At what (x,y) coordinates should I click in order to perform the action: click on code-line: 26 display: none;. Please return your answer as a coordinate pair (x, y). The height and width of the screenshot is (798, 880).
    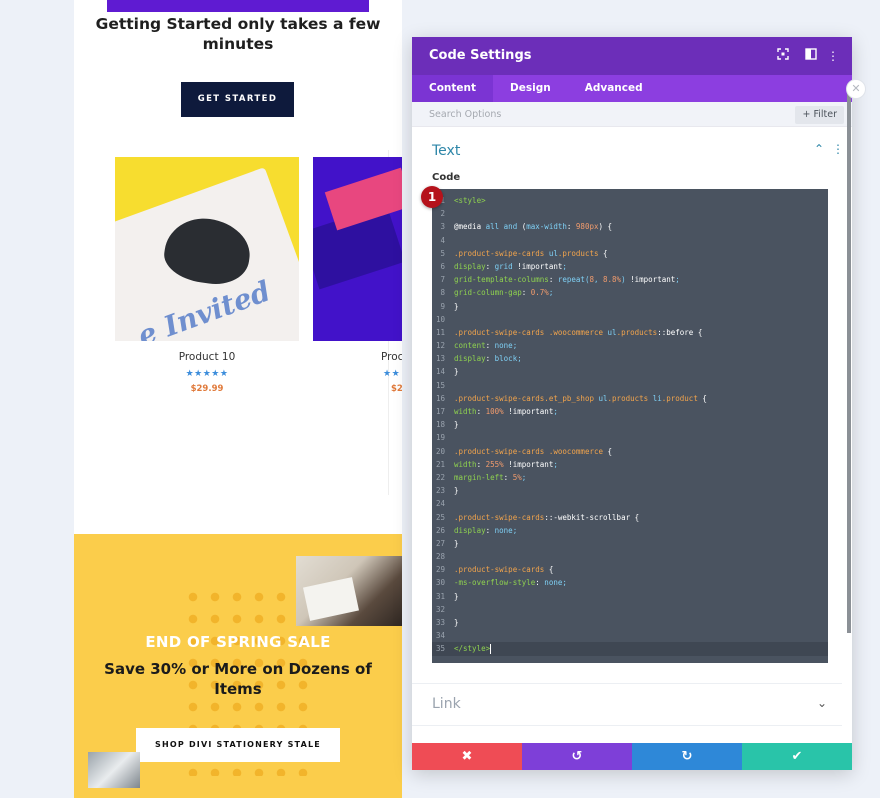
    Looking at the image, I should click on (630, 530).